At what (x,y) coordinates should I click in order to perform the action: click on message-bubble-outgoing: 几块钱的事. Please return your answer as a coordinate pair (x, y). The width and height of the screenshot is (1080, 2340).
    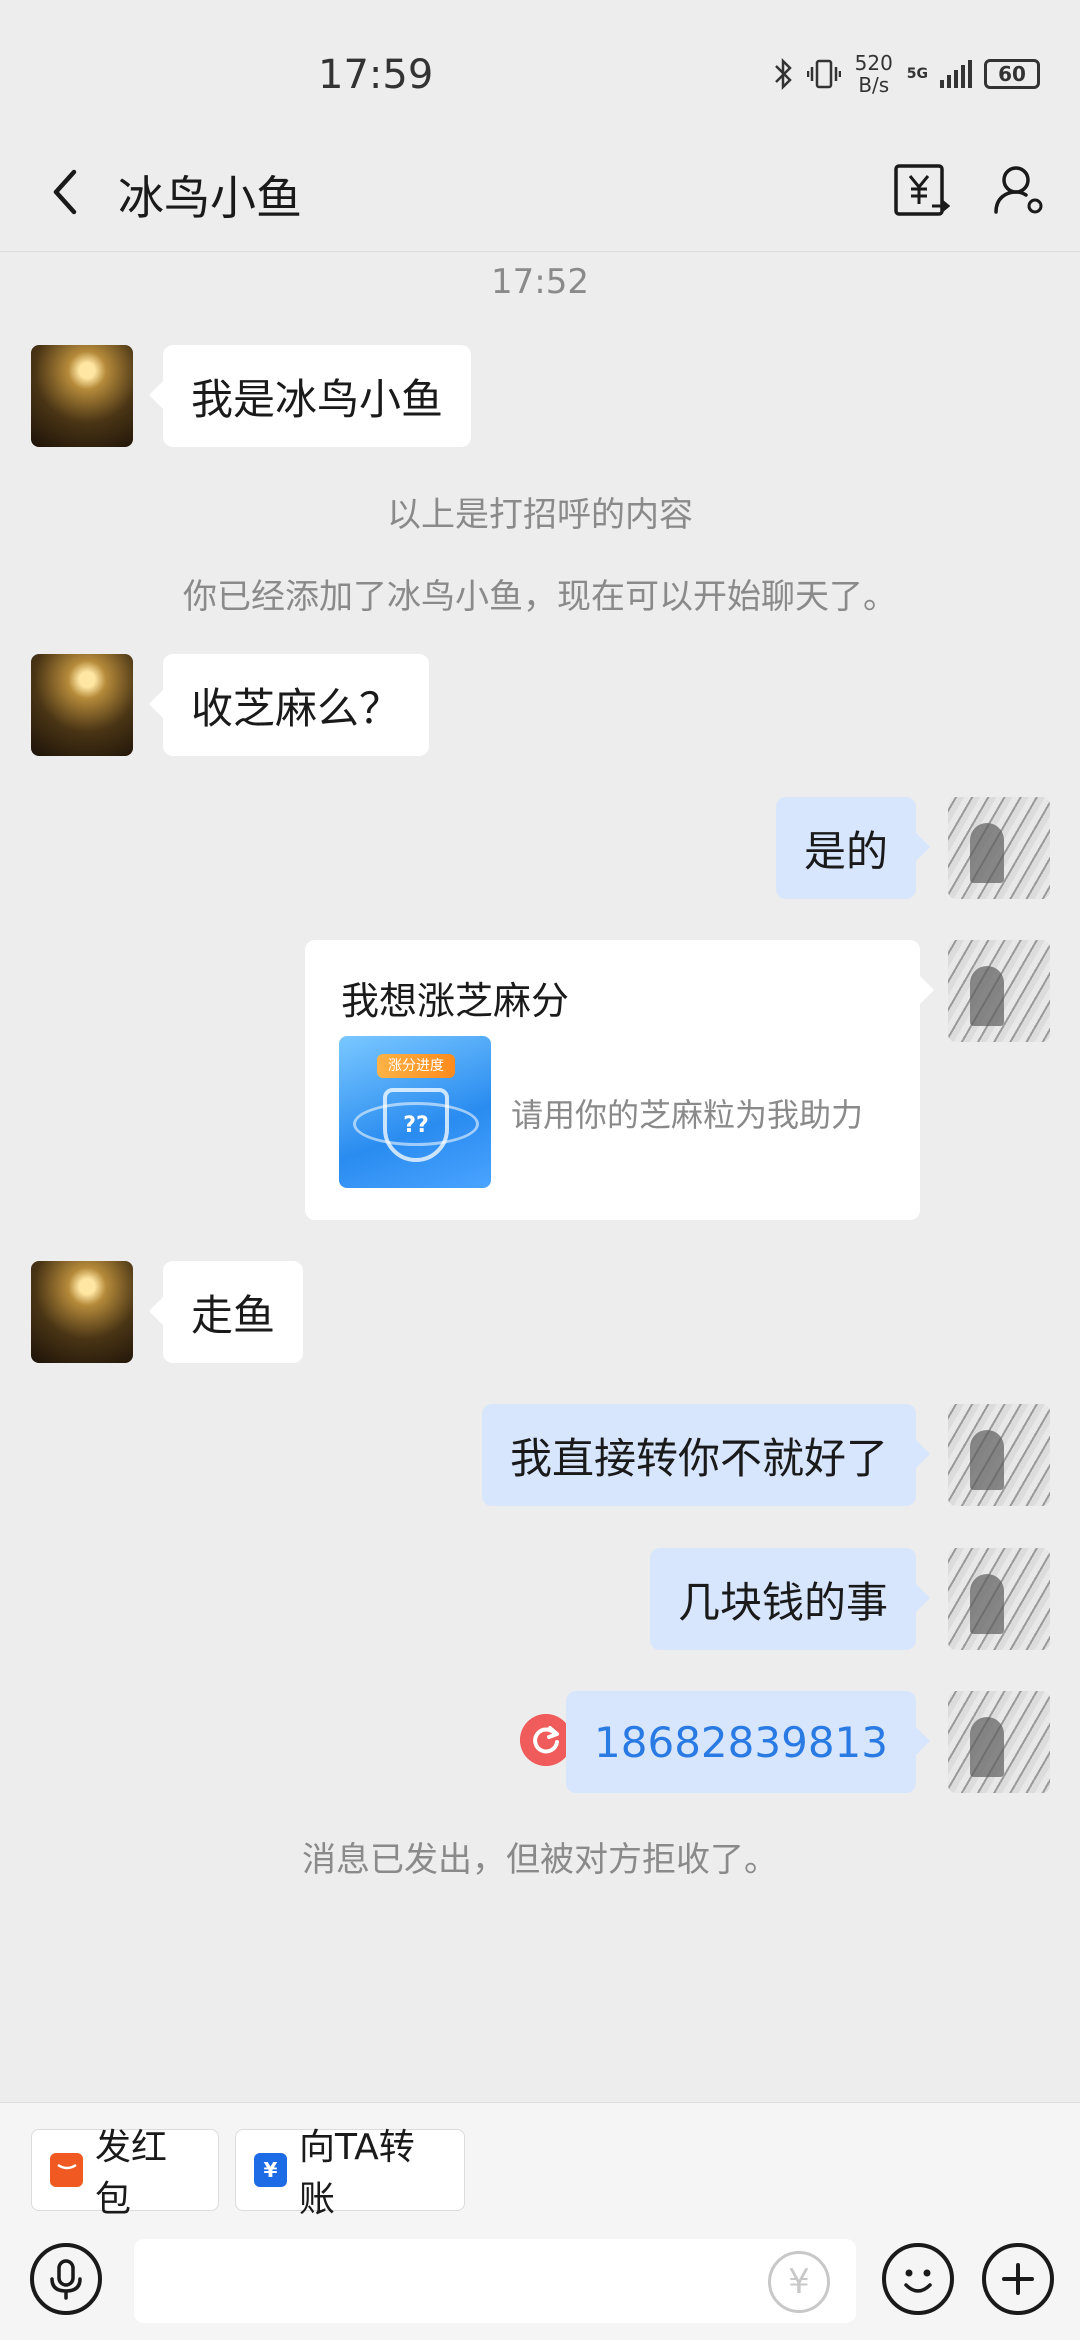
    Looking at the image, I should click on (790, 1599).